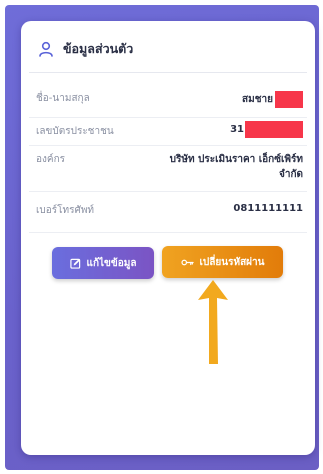 The width and height of the screenshot is (323, 474). What do you see at coordinates (236, 167) in the screenshot?
I see `organization-value: บริษัท ประเมินราคา เอ็กซ์เพิร์ท จำกัด` at bounding box center [236, 167].